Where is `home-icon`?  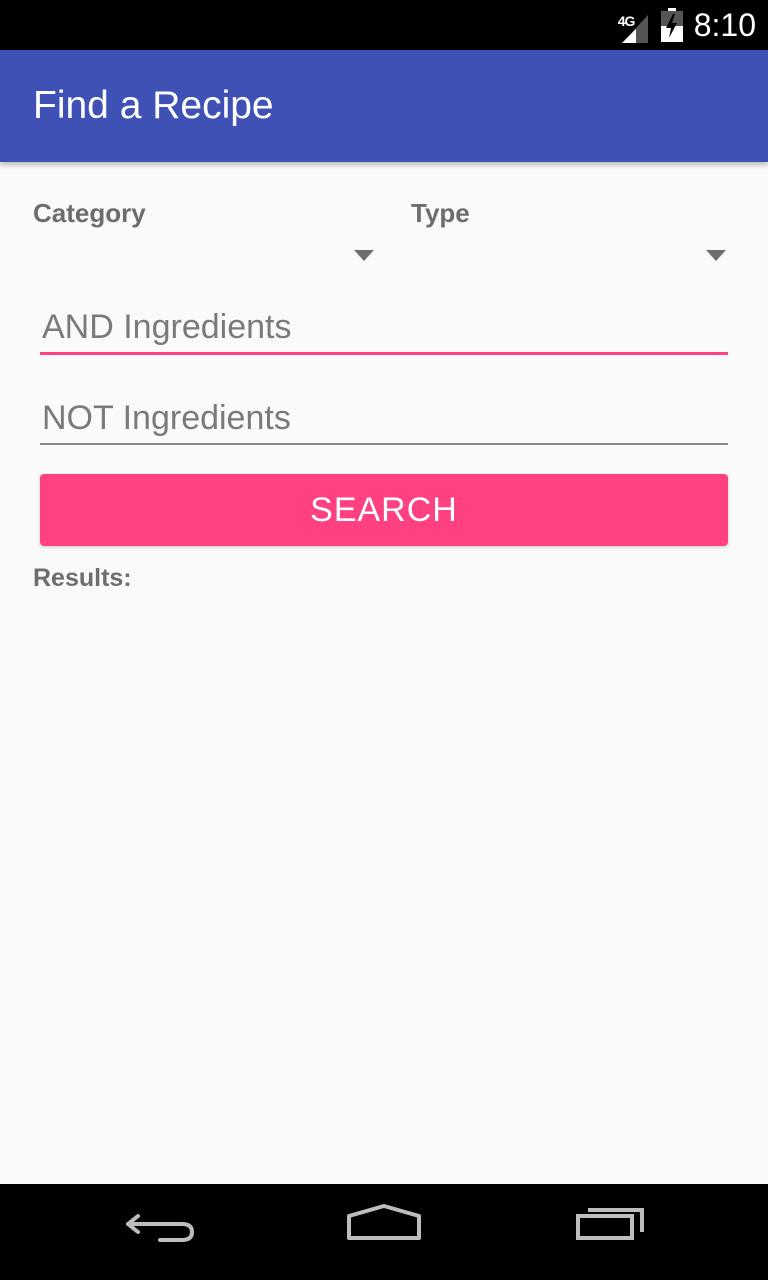
home-icon is located at coordinates (384, 1229).